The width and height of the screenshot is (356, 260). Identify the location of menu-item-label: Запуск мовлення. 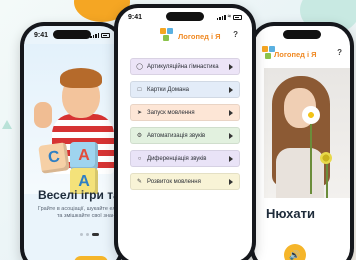
(171, 112).